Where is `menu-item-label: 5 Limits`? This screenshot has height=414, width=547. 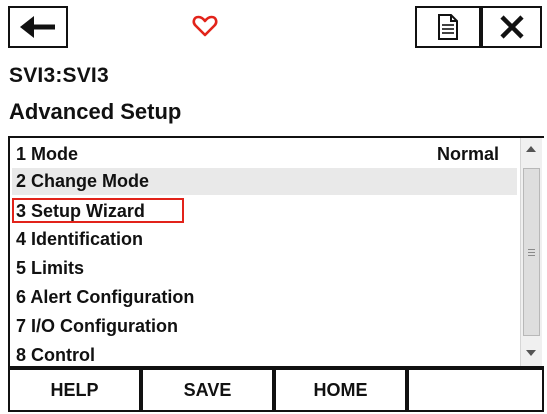 menu-item-label: 5 Limits is located at coordinates (50, 268).